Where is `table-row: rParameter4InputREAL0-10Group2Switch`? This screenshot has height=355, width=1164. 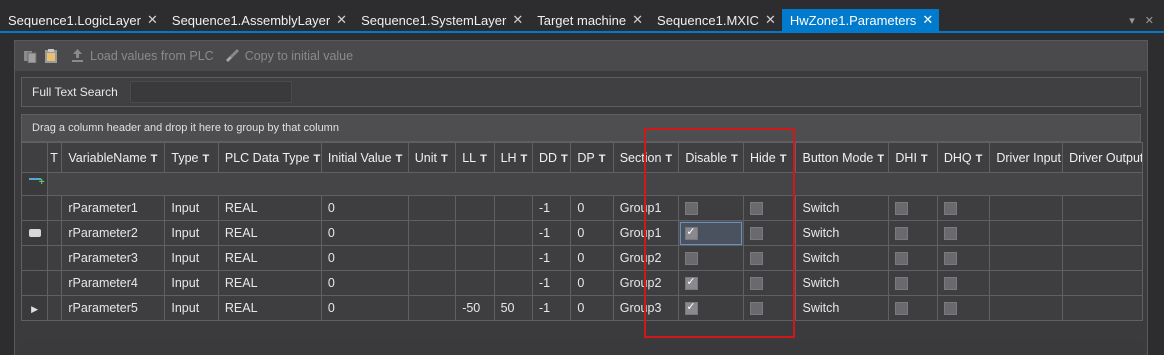 table-row: rParameter4InputREAL0-10Group2Switch is located at coordinates (581, 283).